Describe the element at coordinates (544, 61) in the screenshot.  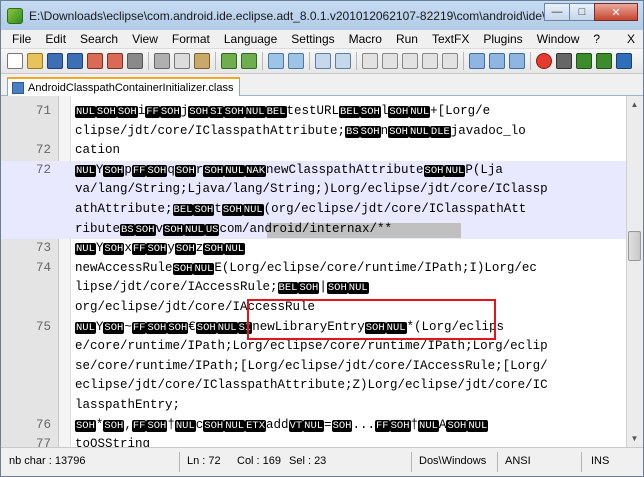
I see `record-macro-icon` at that location.